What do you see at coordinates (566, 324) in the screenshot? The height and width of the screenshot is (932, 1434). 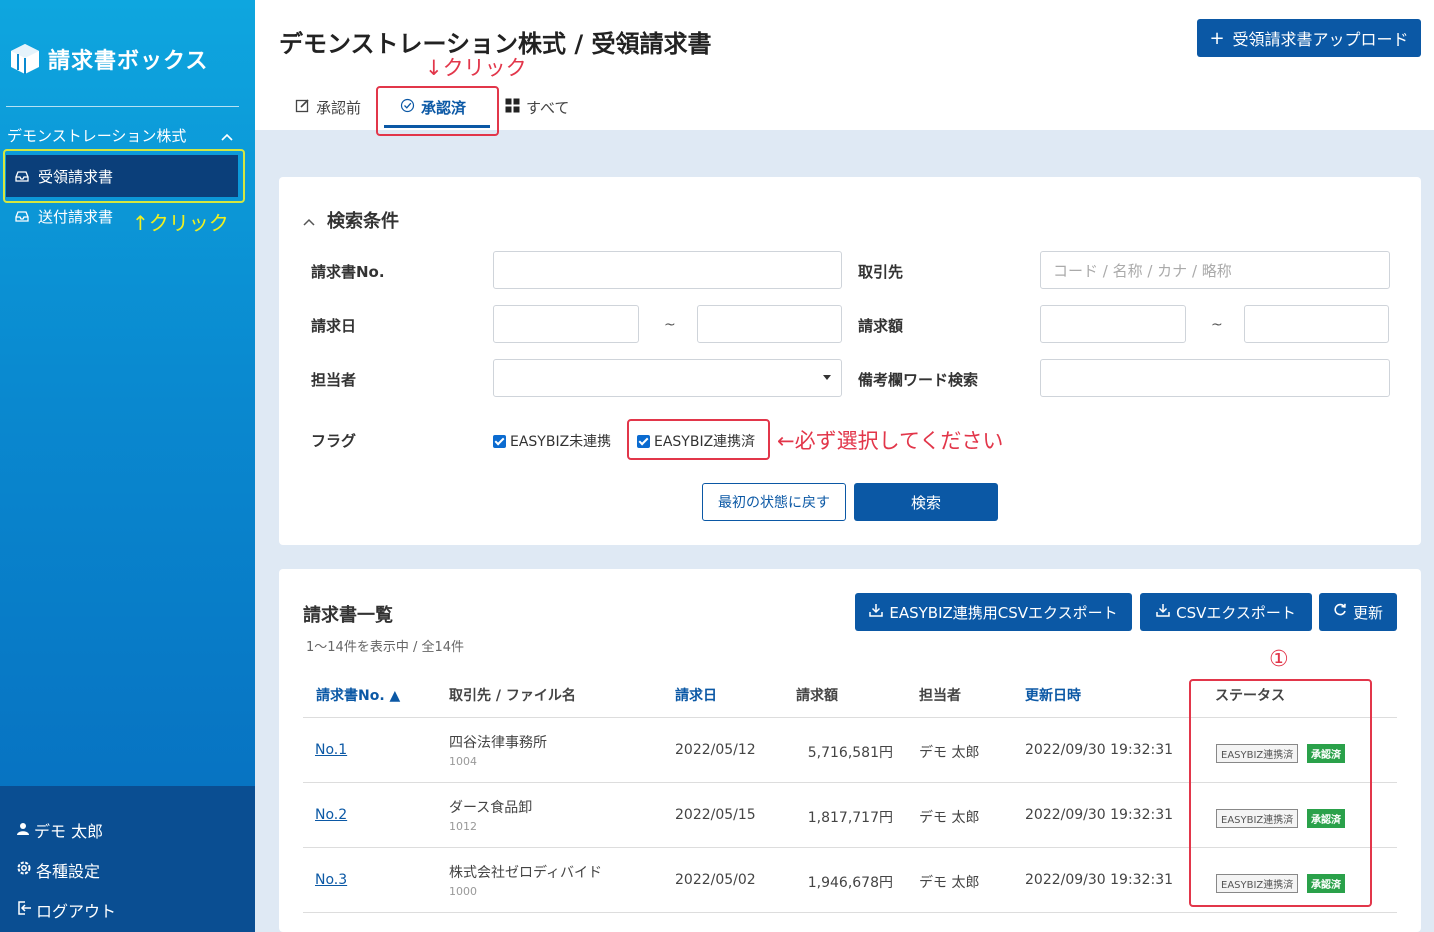 I see `date-from-input` at bounding box center [566, 324].